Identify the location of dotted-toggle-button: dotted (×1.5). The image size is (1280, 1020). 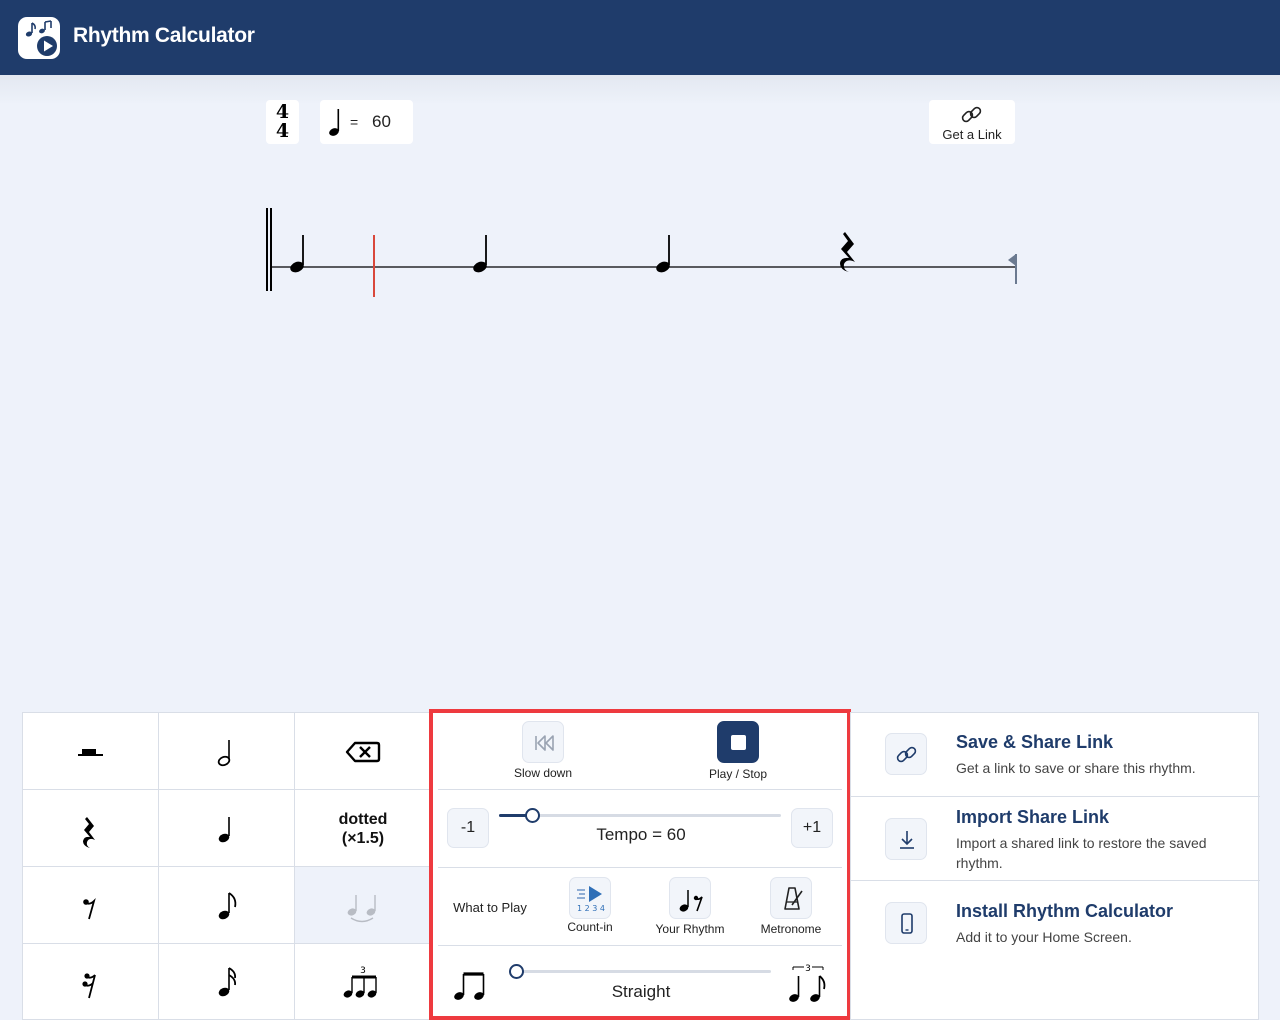
(363, 828).